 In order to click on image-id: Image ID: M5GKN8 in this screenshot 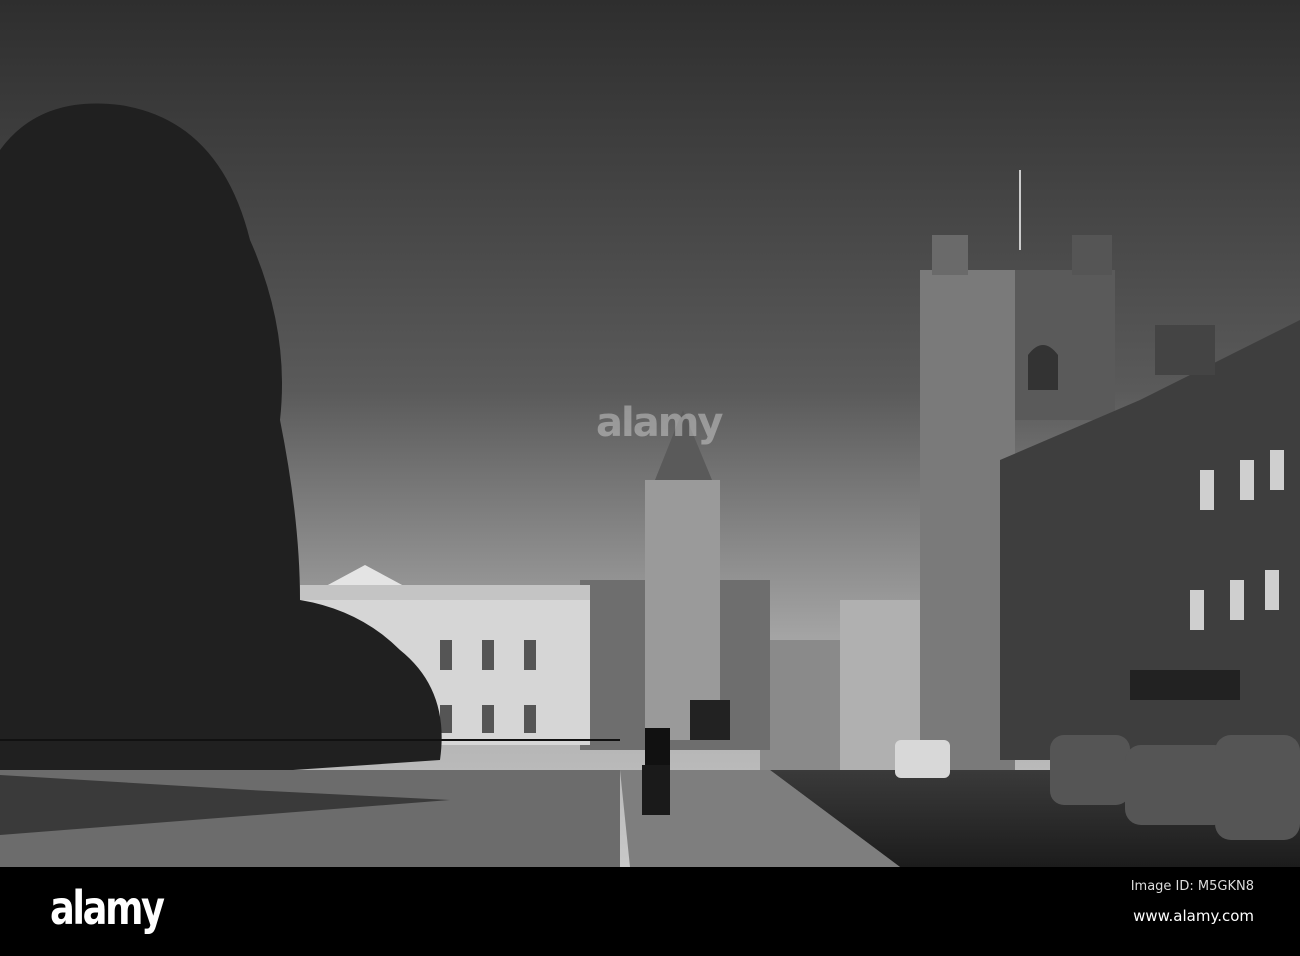, I will do `click(1192, 886)`.